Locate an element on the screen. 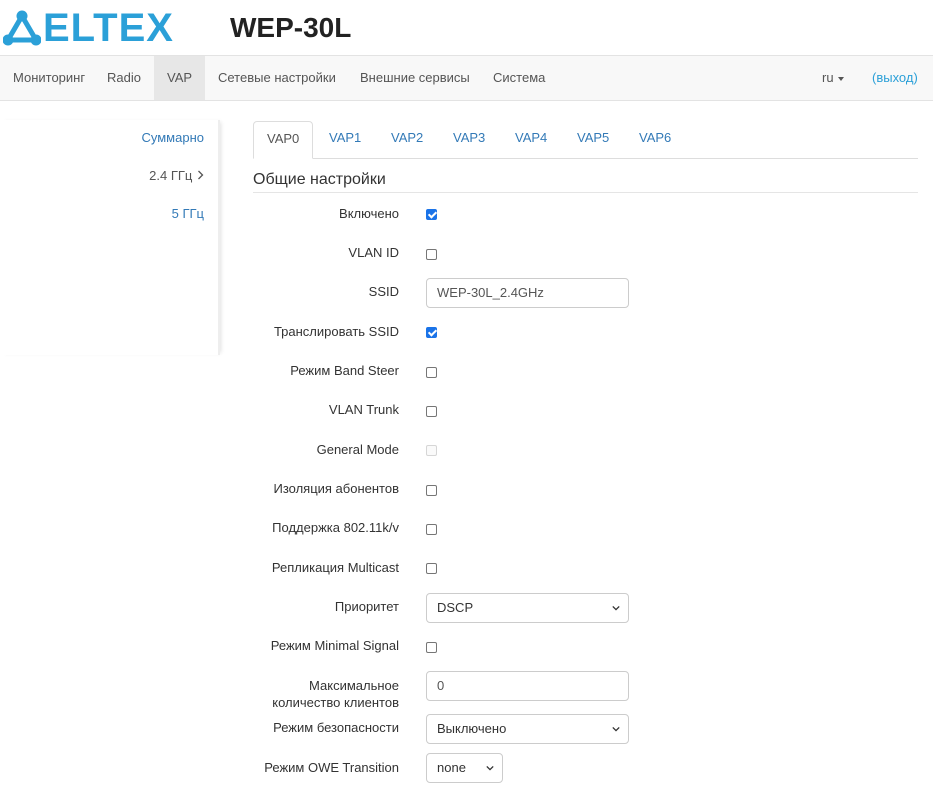 The height and width of the screenshot is (787, 933). caret-down-icon is located at coordinates (840, 78).